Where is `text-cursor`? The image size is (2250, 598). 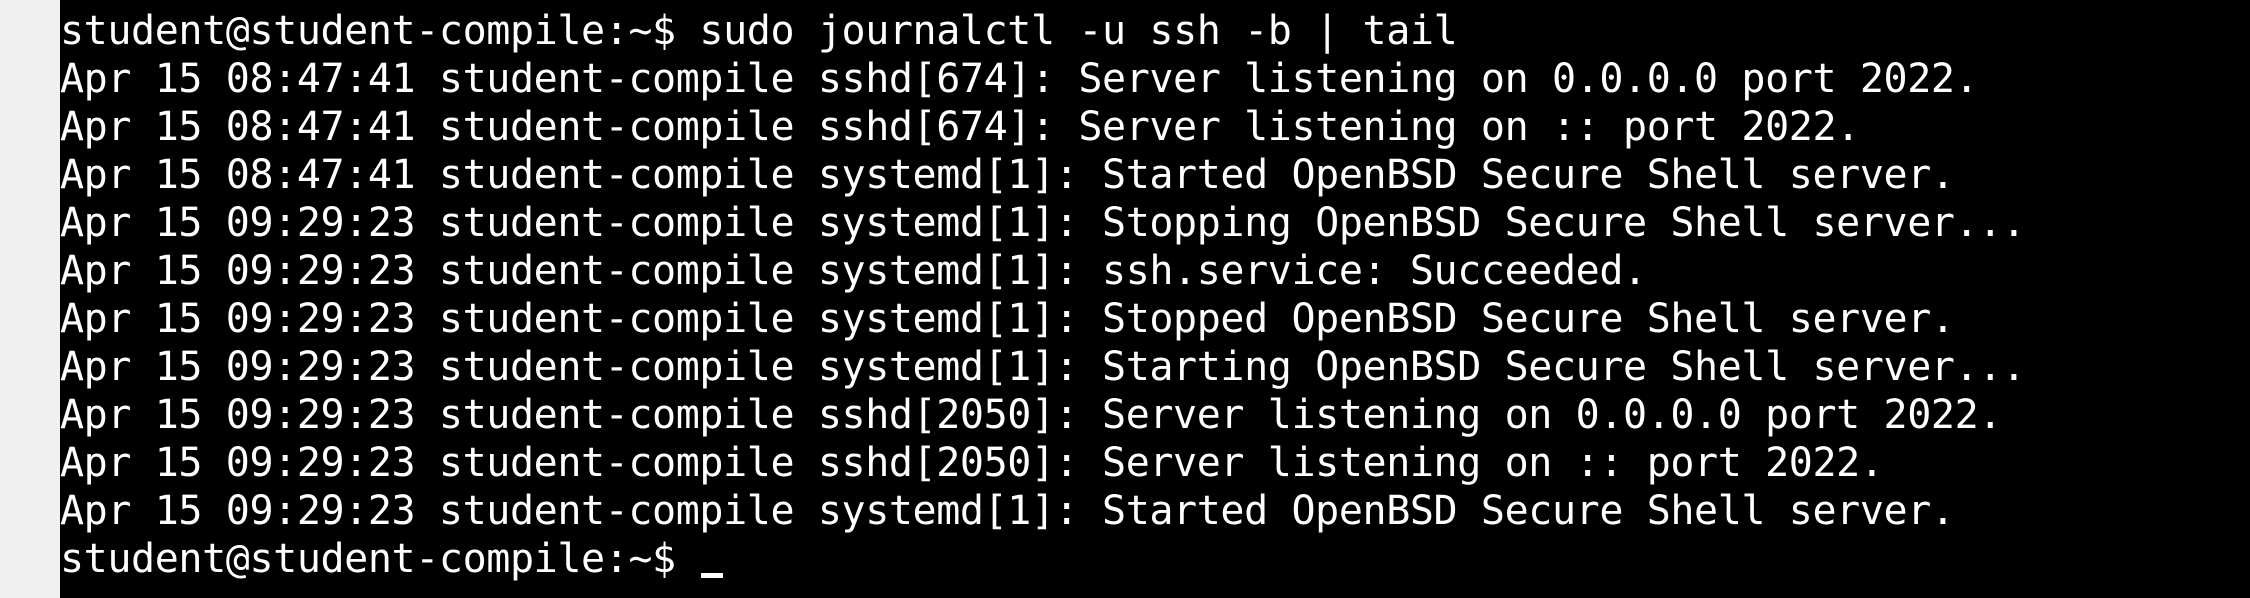
text-cursor is located at coordinates (712, 575).